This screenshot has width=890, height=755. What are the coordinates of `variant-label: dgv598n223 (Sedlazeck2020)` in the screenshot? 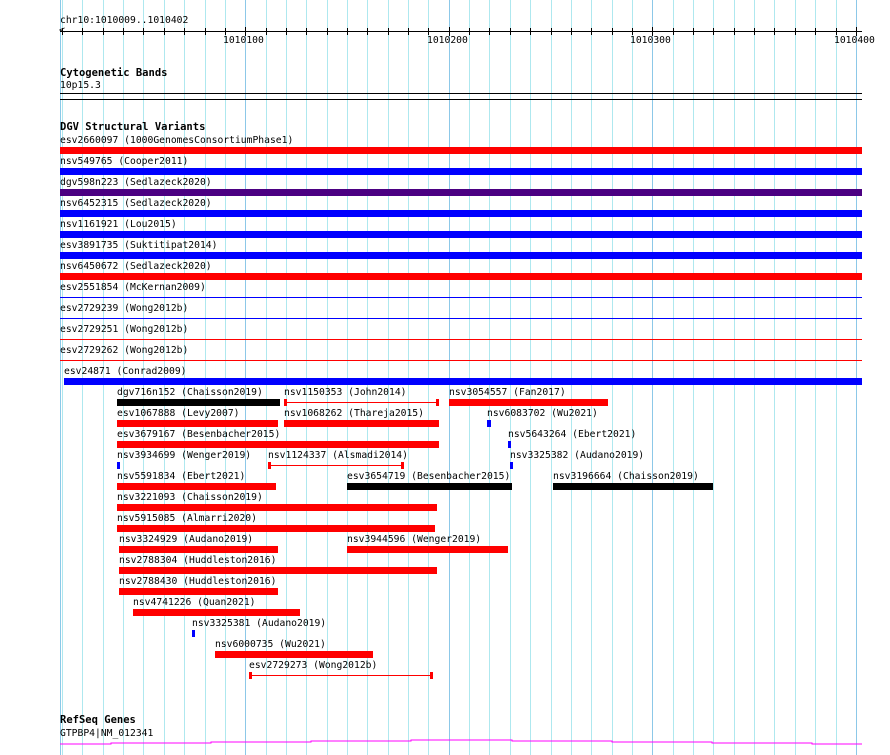 It's located at (136, 182).